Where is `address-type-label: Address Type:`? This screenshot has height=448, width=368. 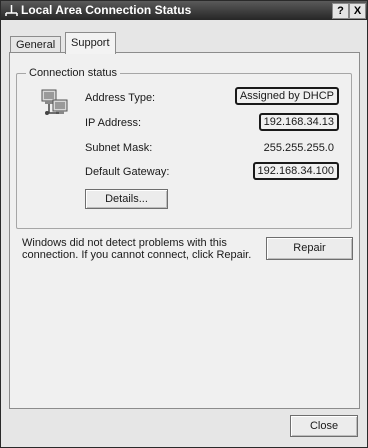
address-type-label: Address Type: is located at coordinates (120, 98).